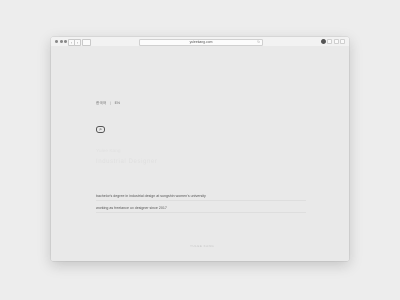  I want to click on reload-icon: ↻, so click(258, 42).